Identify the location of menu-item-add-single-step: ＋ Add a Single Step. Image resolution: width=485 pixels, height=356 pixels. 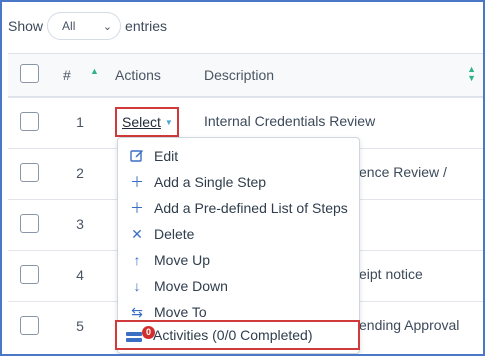
(238, 182).